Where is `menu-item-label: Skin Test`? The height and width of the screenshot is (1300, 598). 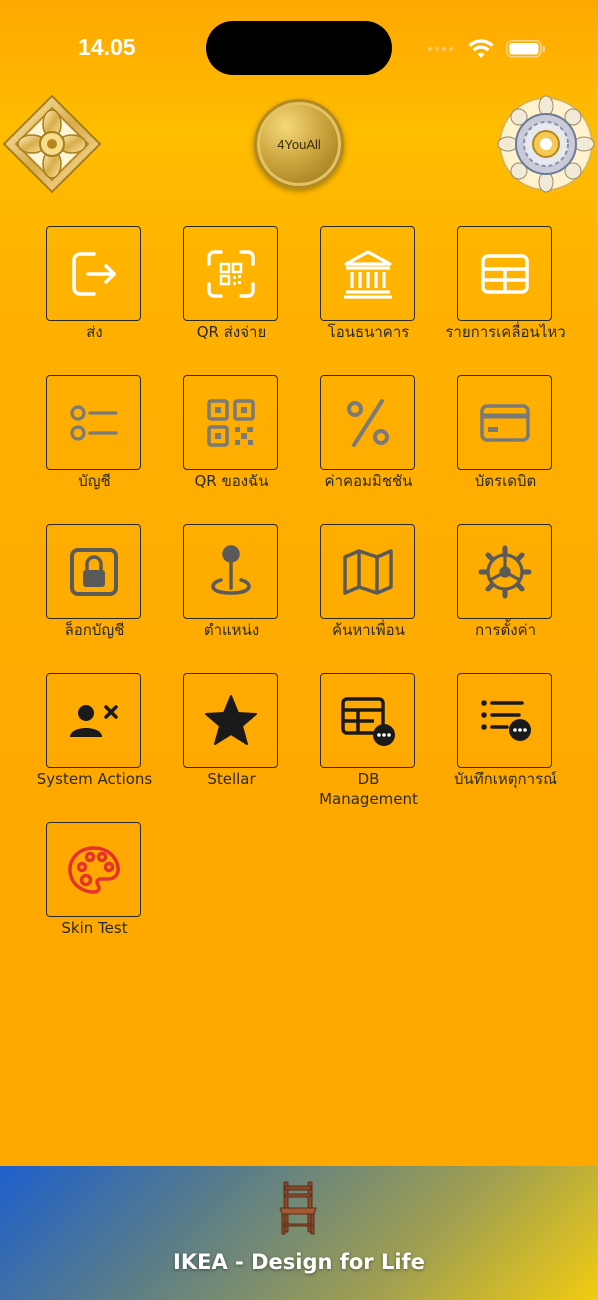
menu-item-label: Skin Test is located at coordinates (94, 928).